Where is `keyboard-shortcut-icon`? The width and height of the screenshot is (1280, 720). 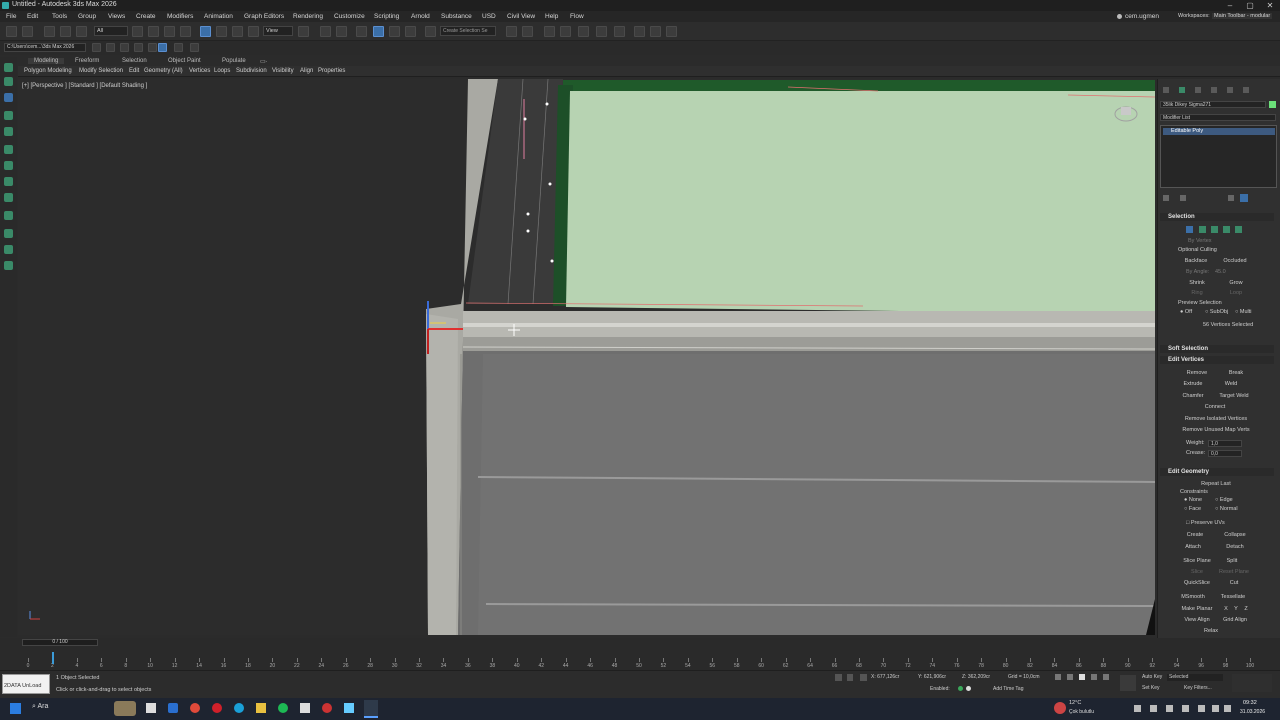
keyboard-shortcut-icon is located at coordinates (341, 31).